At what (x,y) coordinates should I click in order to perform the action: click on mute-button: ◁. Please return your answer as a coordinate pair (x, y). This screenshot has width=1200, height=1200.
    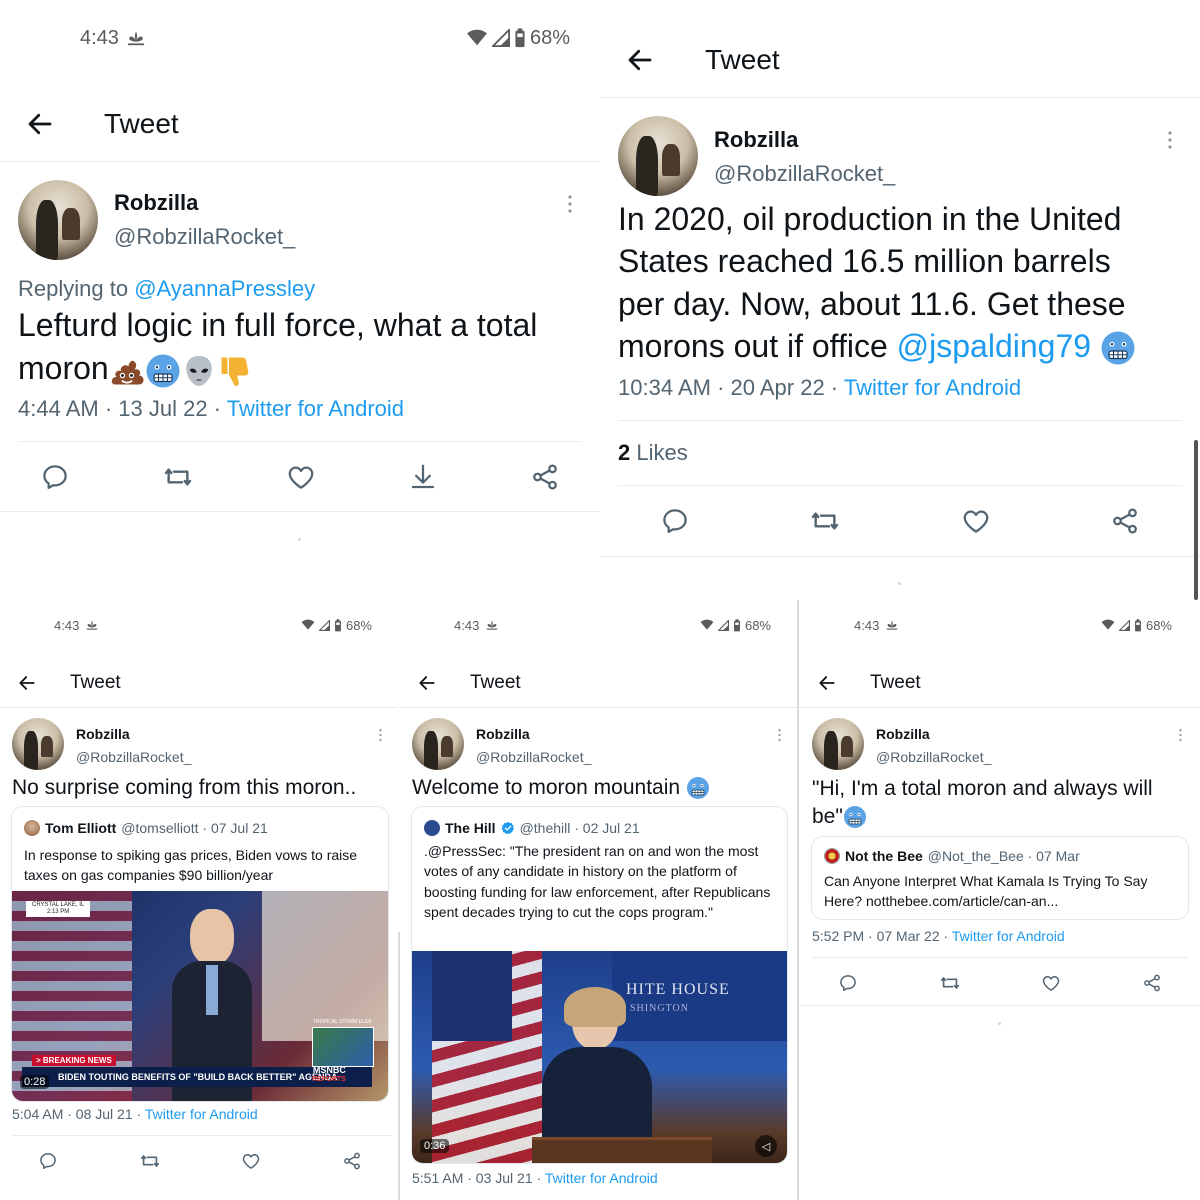
    Looking at the image, I should click on (766, 1146).